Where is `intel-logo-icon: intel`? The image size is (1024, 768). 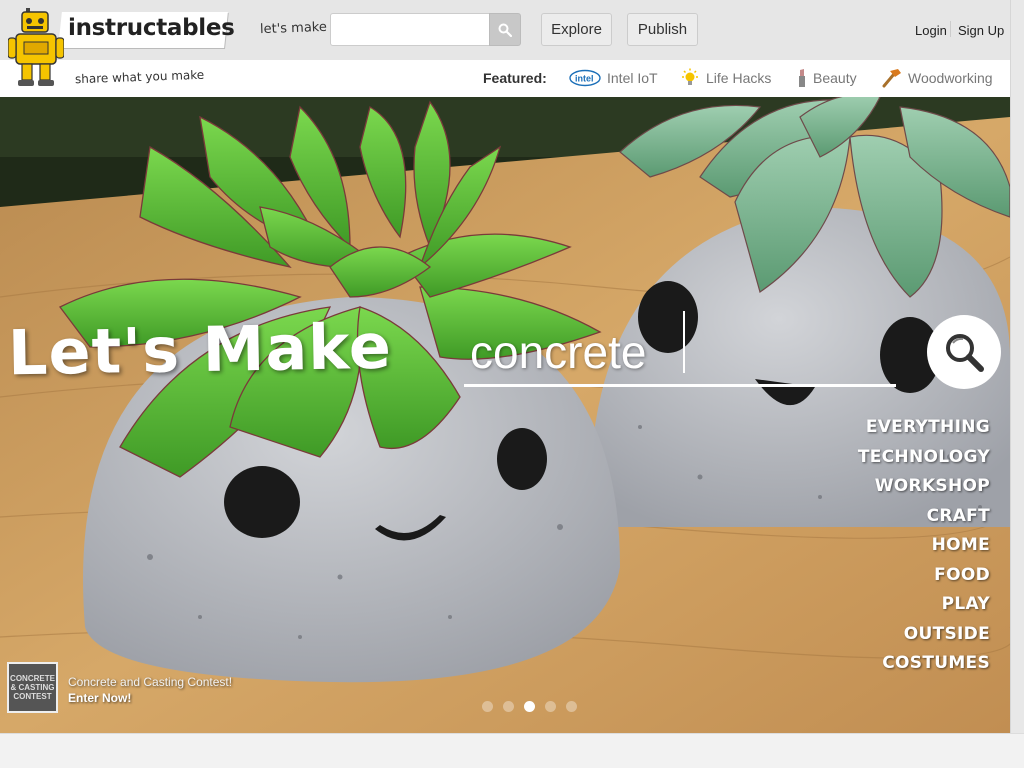 intel-logo-icon: intel is located at coordinates (585, 78).